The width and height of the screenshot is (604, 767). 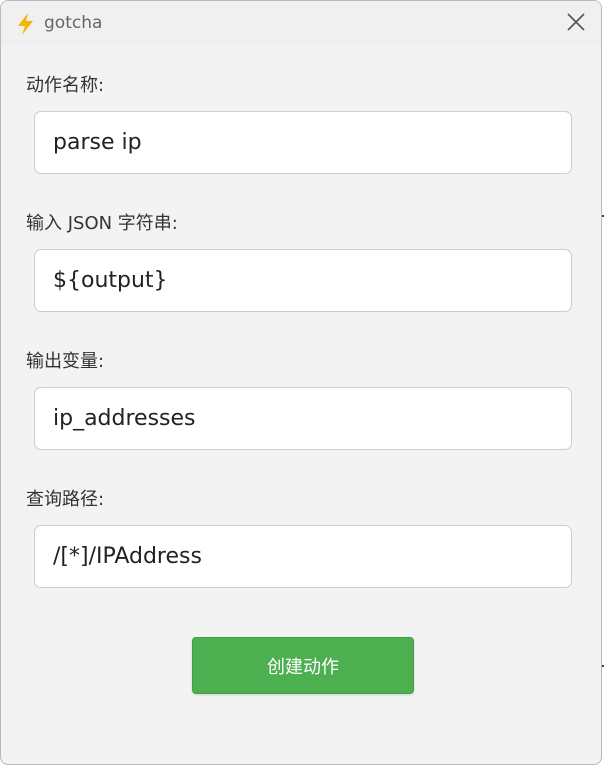 I want to click on json-input-field, so click(x=303, y=280).